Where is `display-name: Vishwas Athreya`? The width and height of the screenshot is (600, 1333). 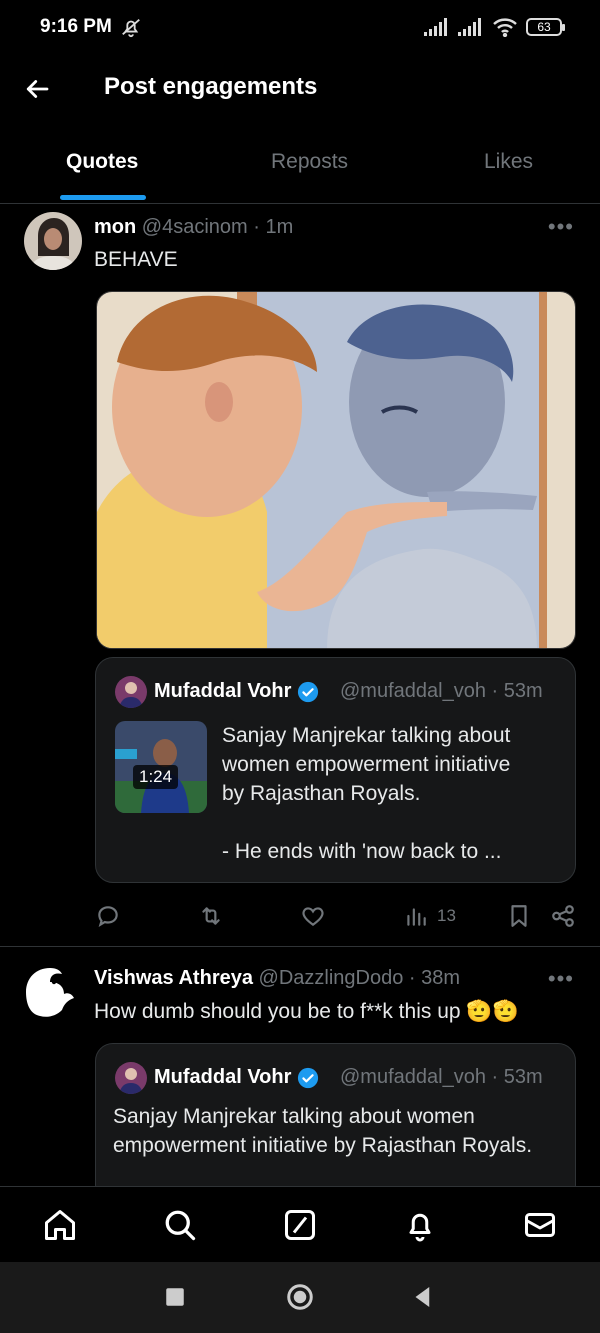 display-name: Vishwas Athreya is located at coordinates (173, 978).